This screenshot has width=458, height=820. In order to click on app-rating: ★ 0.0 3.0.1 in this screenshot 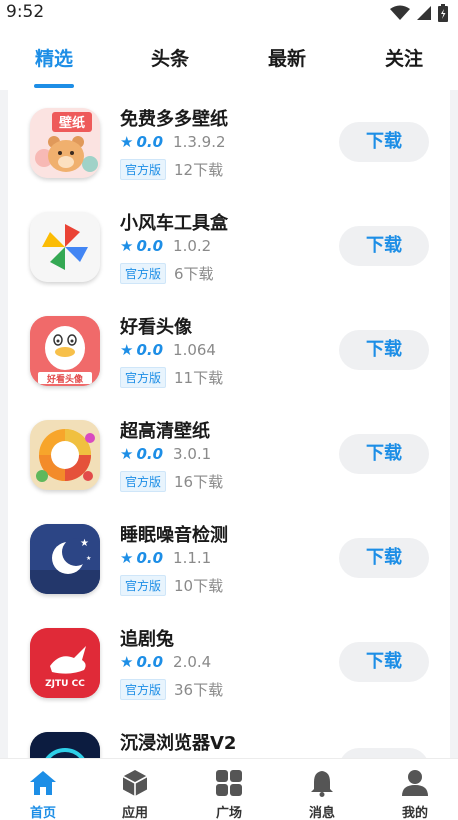, I will do `click(165, 454)`.